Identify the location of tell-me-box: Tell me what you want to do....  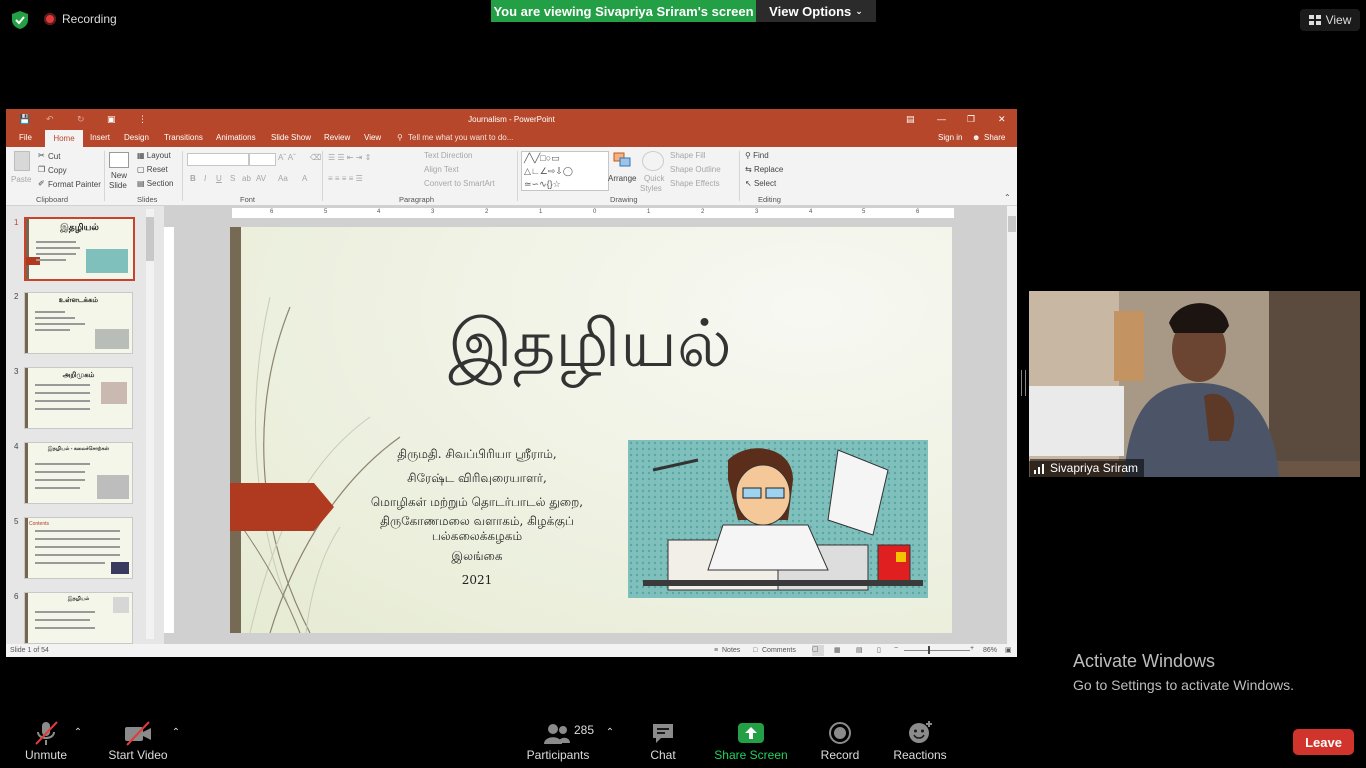
(460, 137).